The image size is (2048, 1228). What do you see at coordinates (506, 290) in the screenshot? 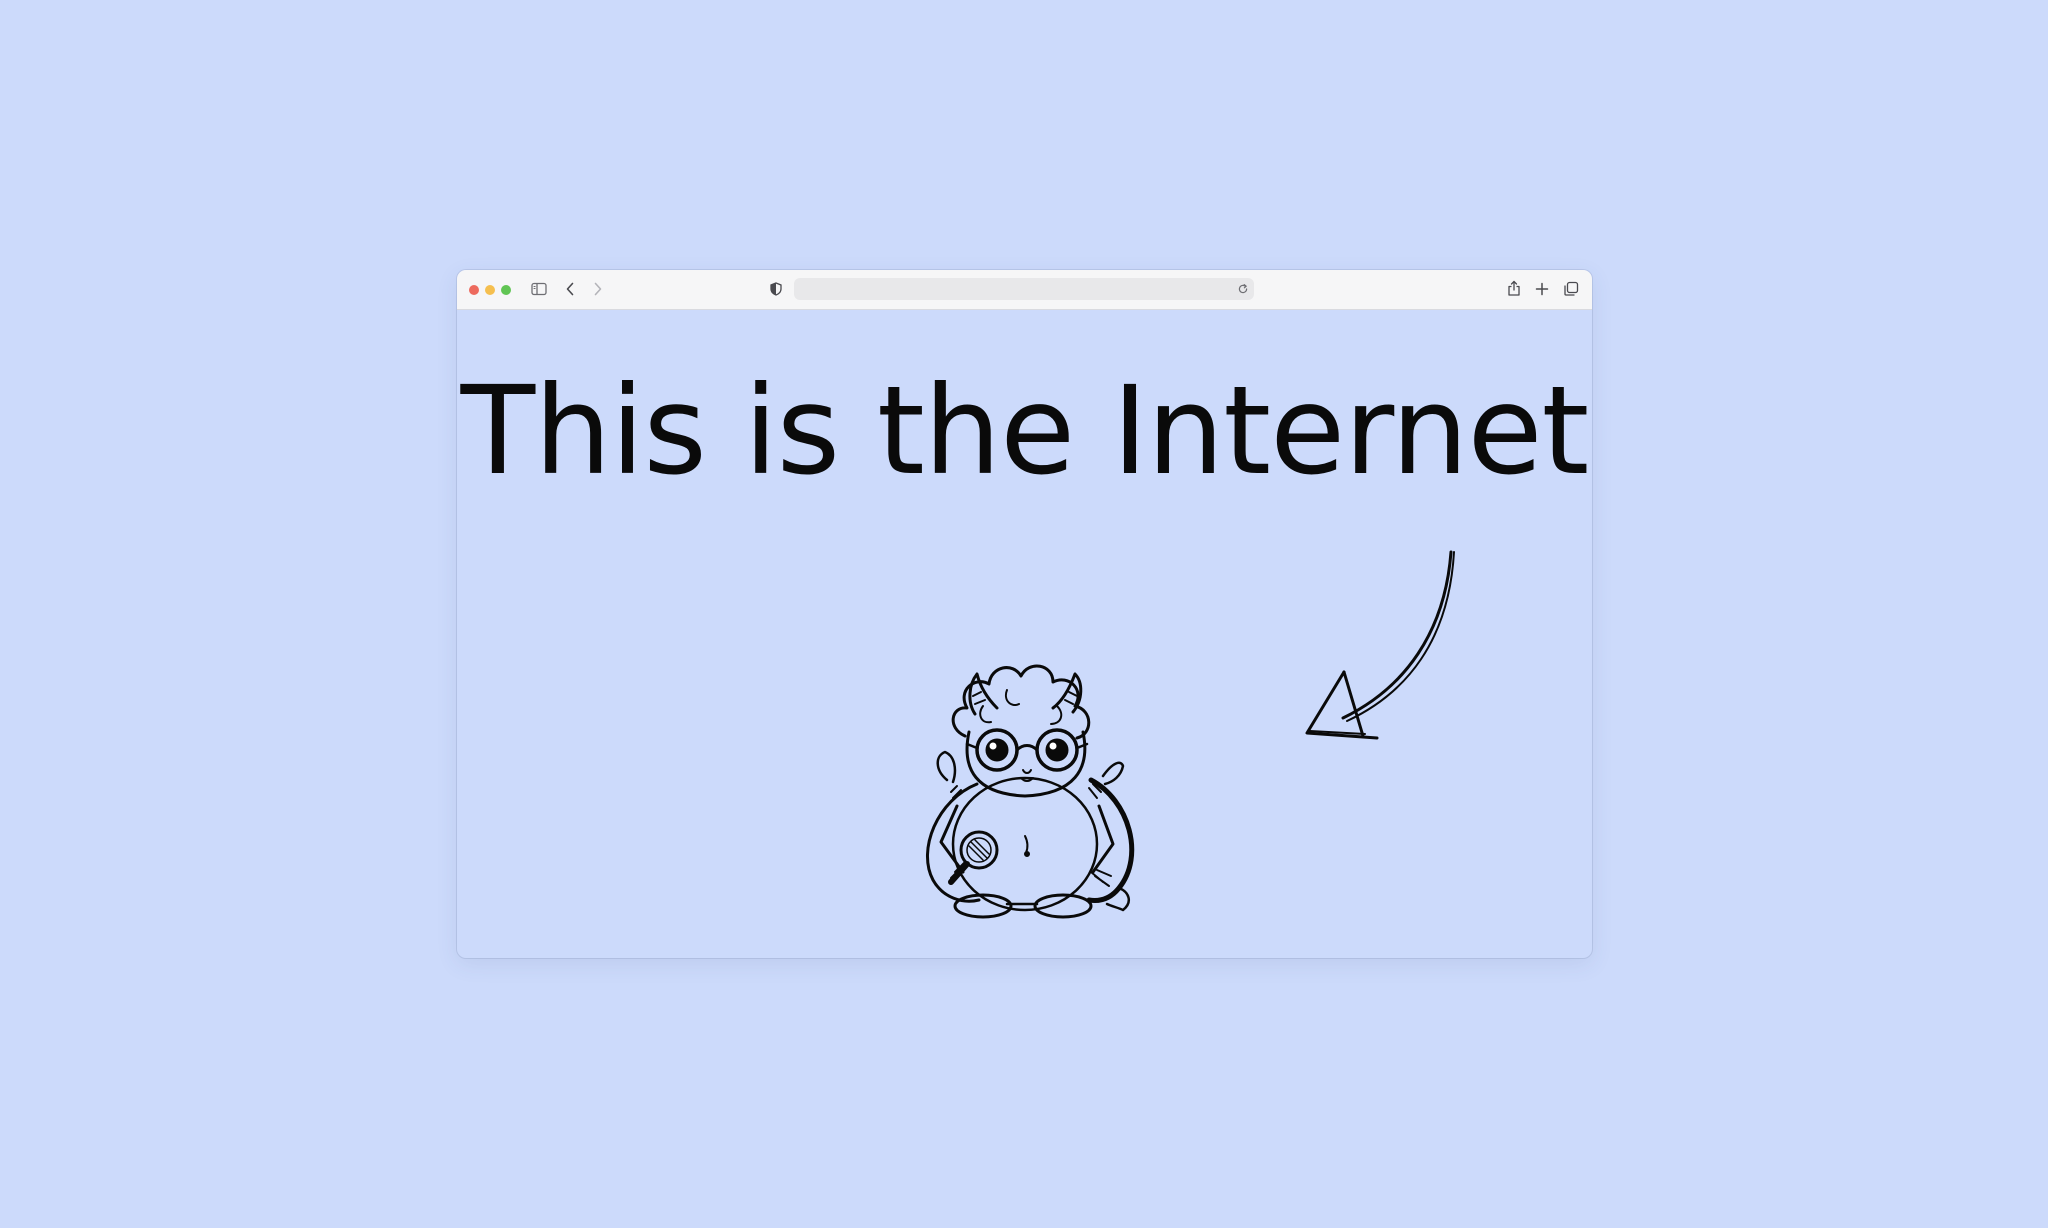
I see `zoom-window-button` at bounding box center [506, 290].